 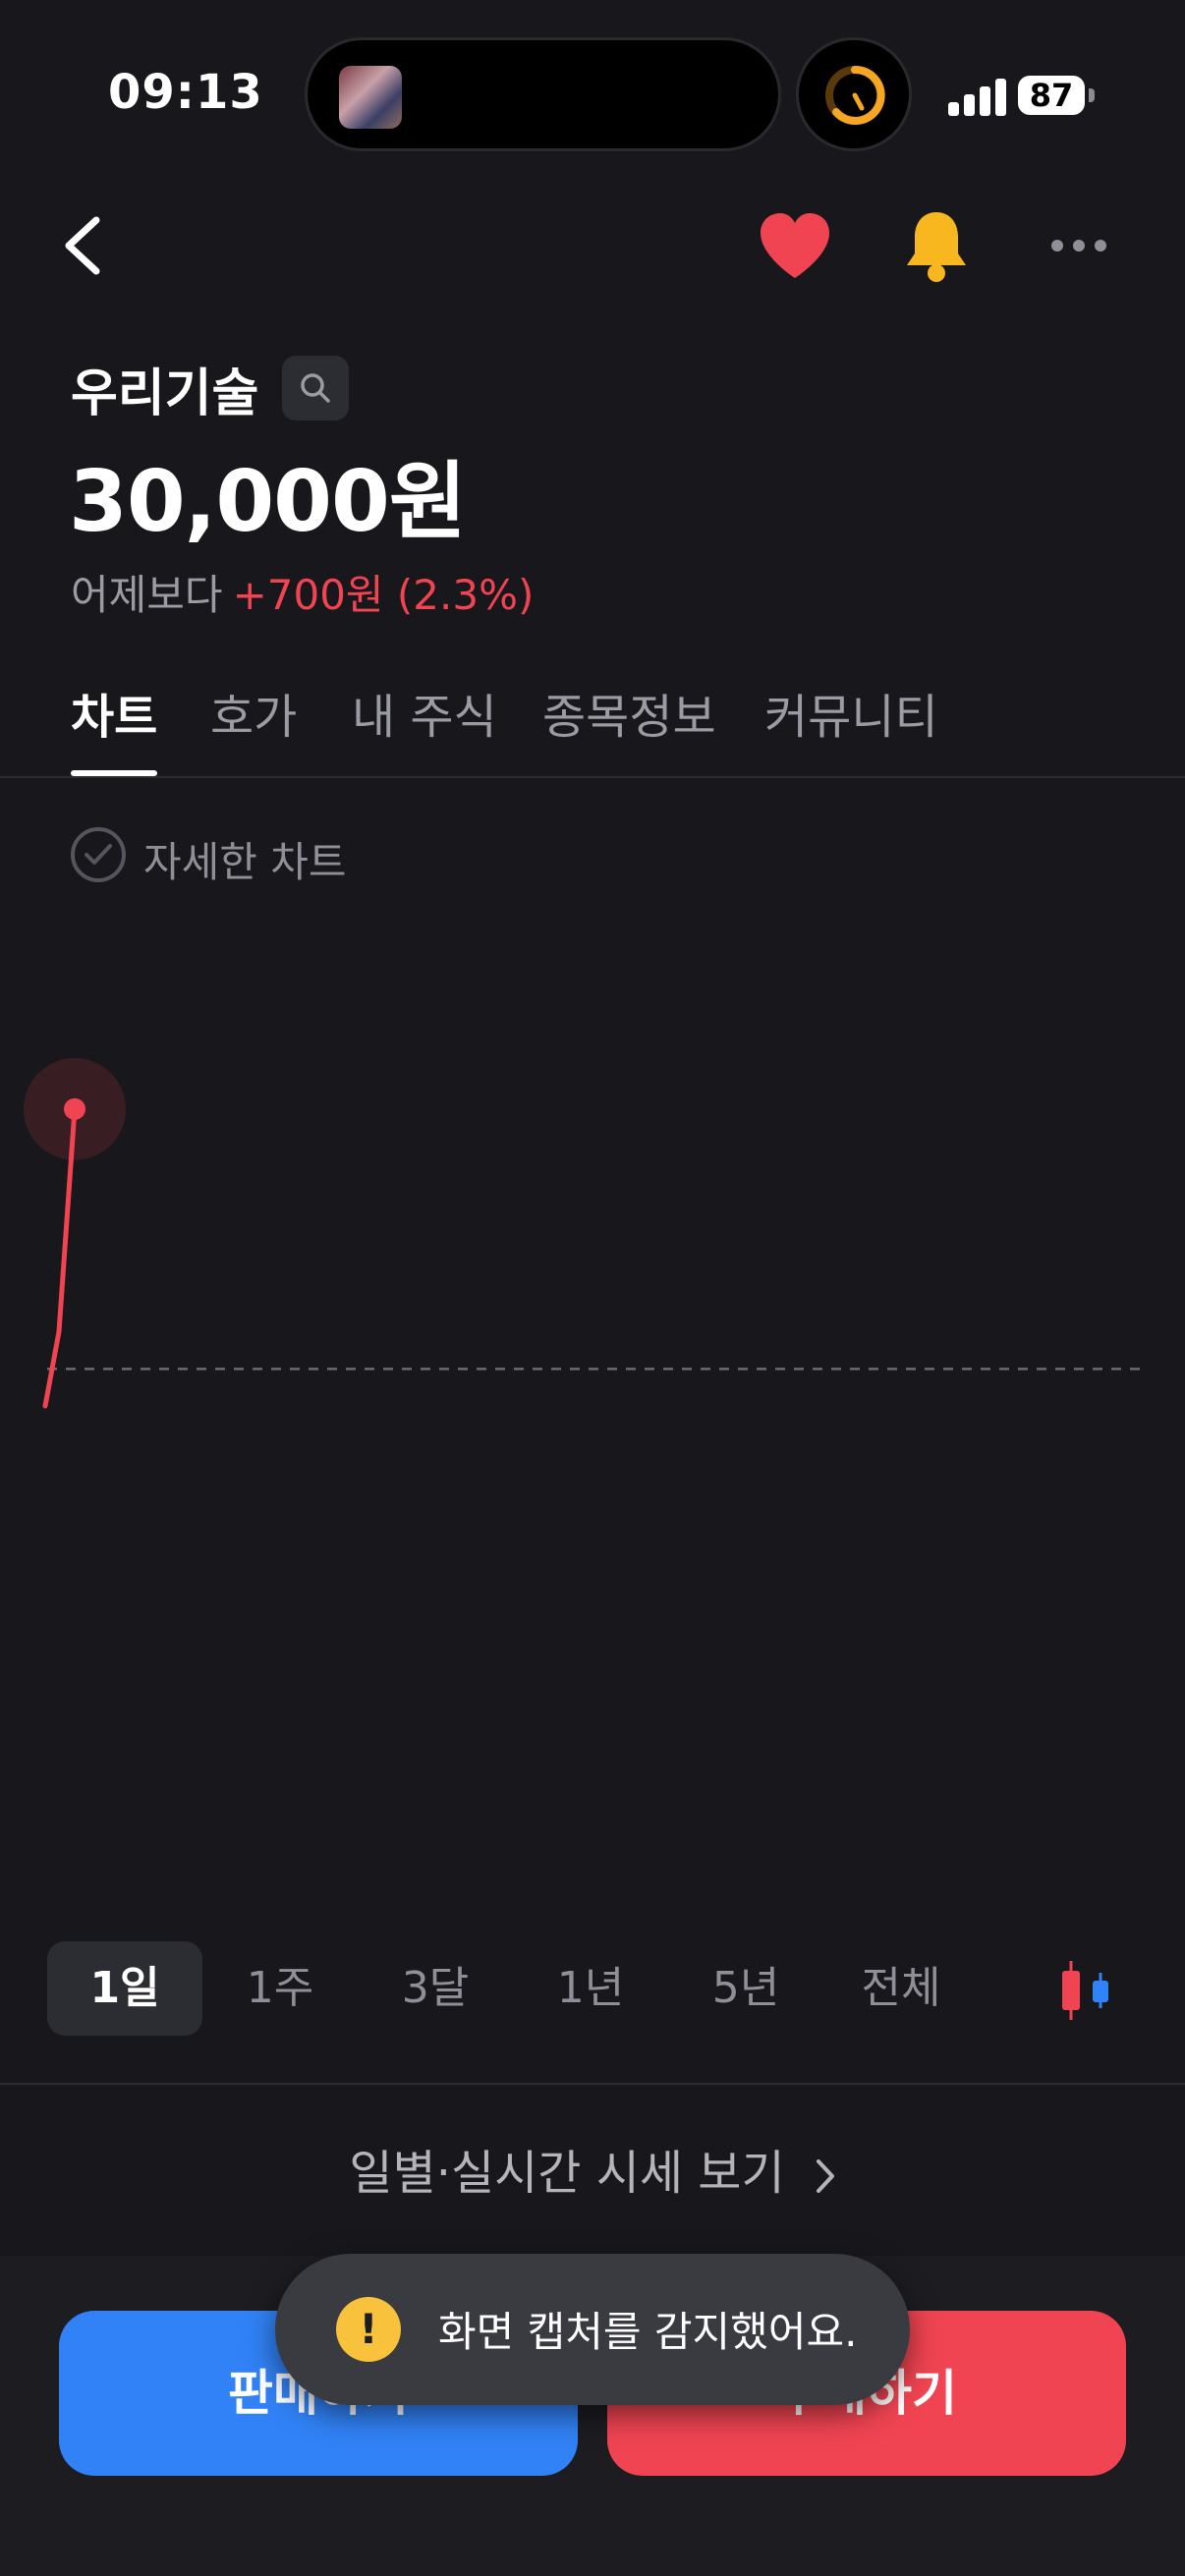 I want to click on status-time: 09:13, so click(x=185, y=92).